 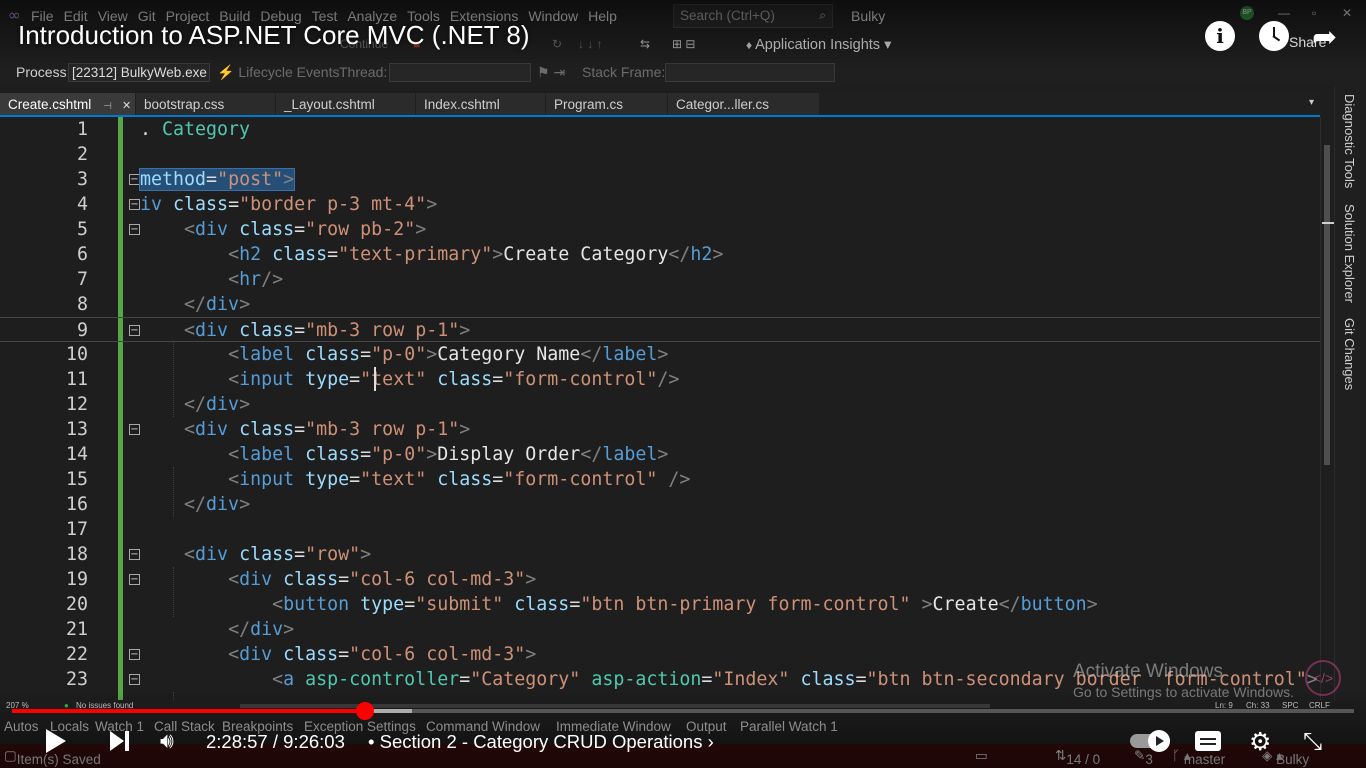 I want to click on code-line-16: 16 </div>, so click(x=660, y=504).